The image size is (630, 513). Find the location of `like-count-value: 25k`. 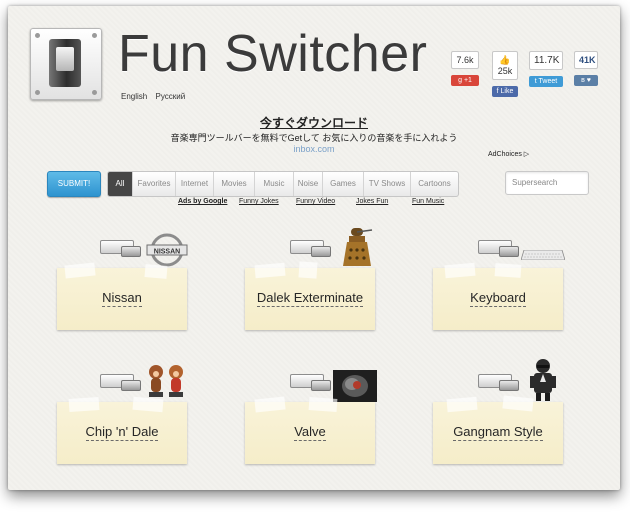

like-count-value: 25k is located at coordinates (505, 71).